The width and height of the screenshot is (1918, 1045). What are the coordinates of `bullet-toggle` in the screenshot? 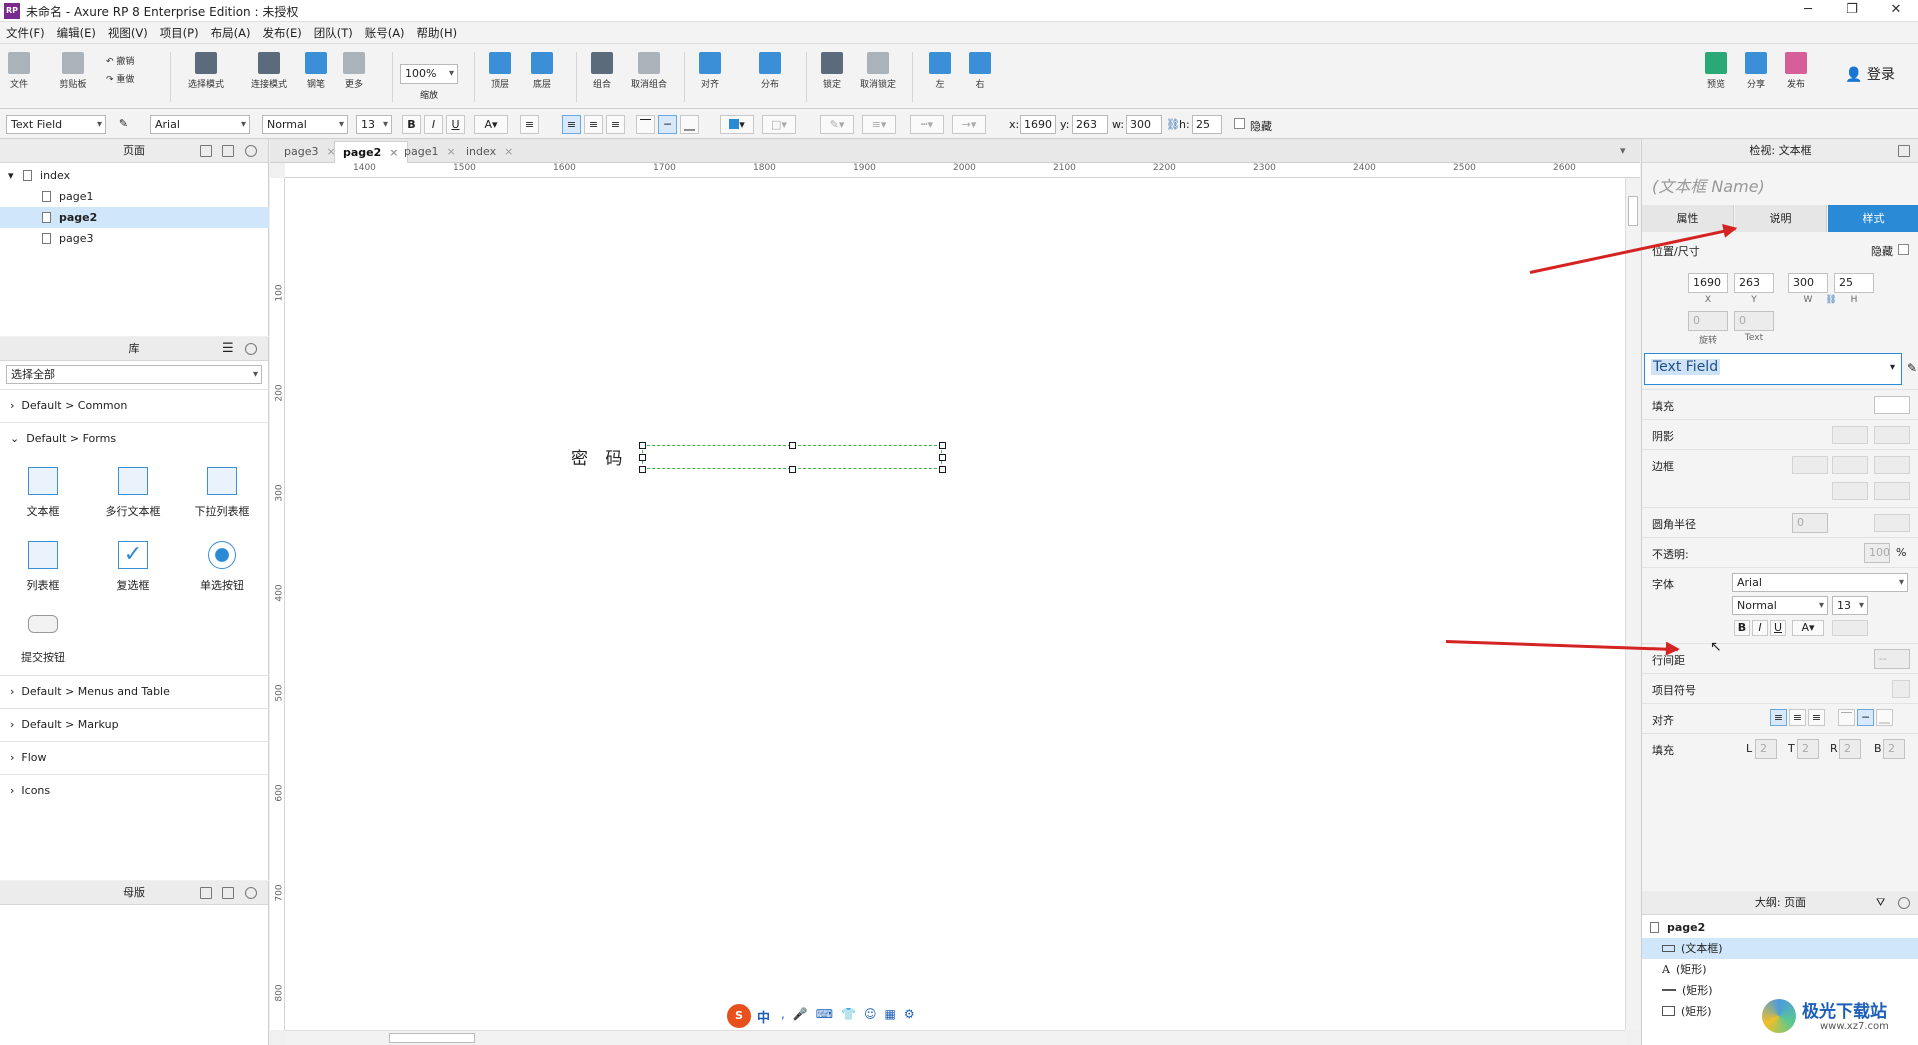 It's located at (1901, 689).